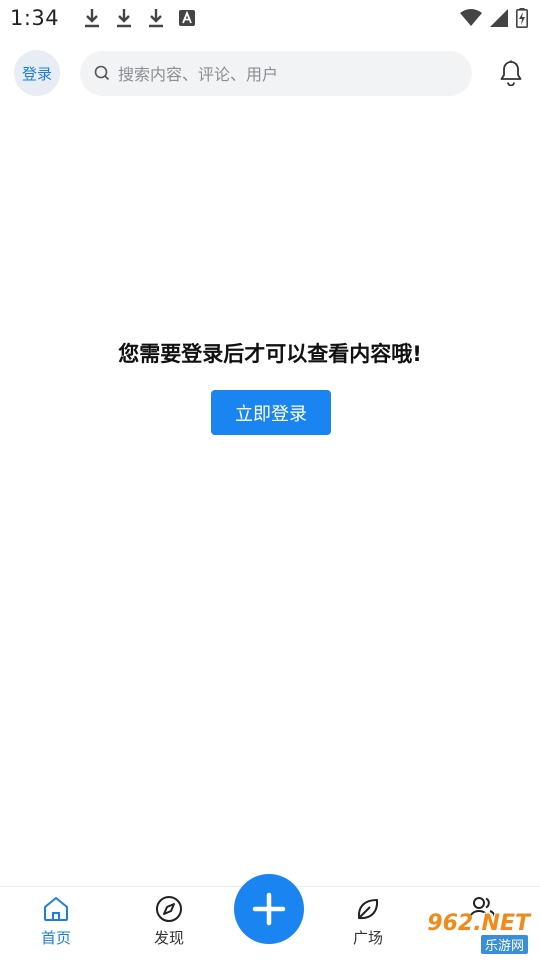  Describe the element at coordinates (139, 18) in the screenshot. I see `status-notification-icons` at that location.